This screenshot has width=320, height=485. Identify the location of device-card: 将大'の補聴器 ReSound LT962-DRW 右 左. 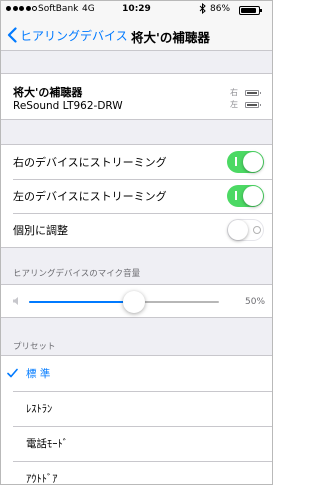
(136, 96).